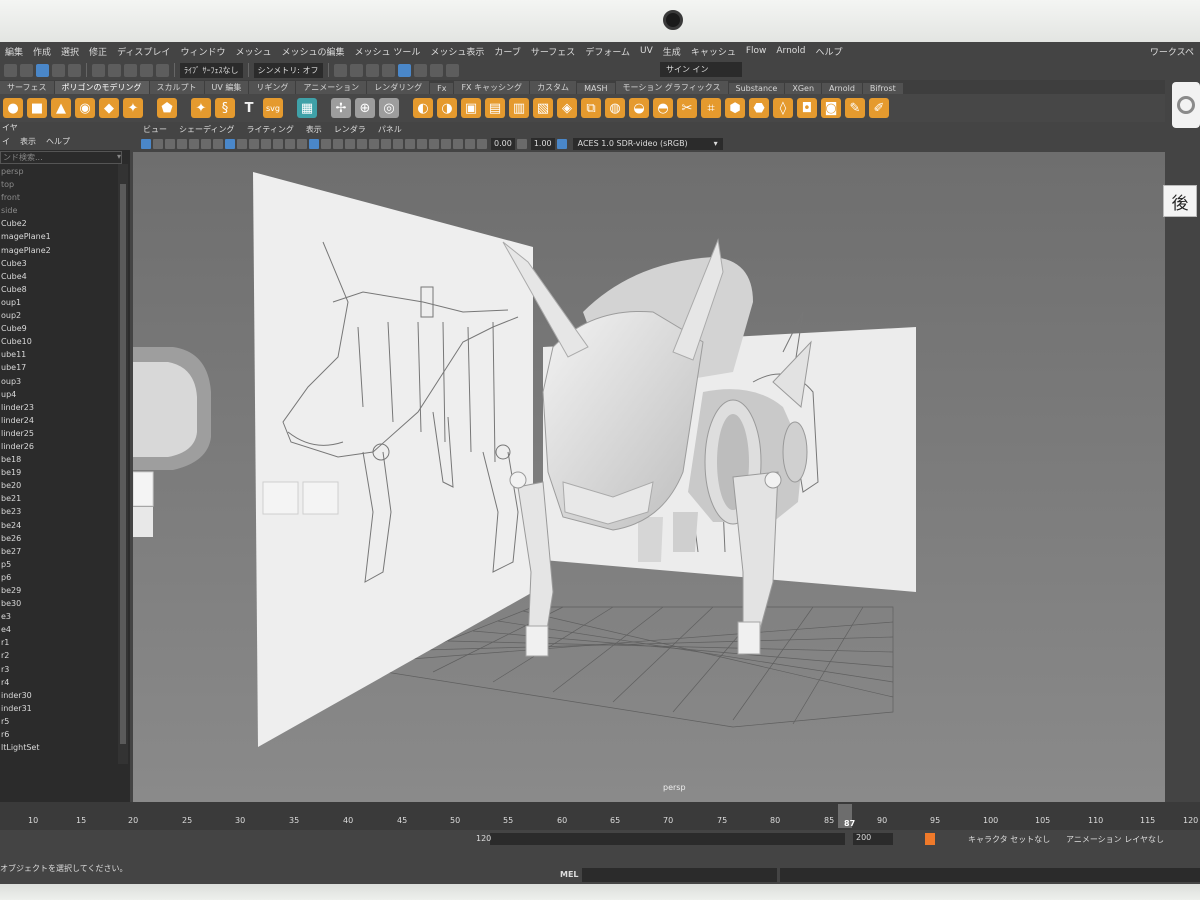 The image size is (1200, 900). I want to click on svg-icon: svg, so click(273, 108).